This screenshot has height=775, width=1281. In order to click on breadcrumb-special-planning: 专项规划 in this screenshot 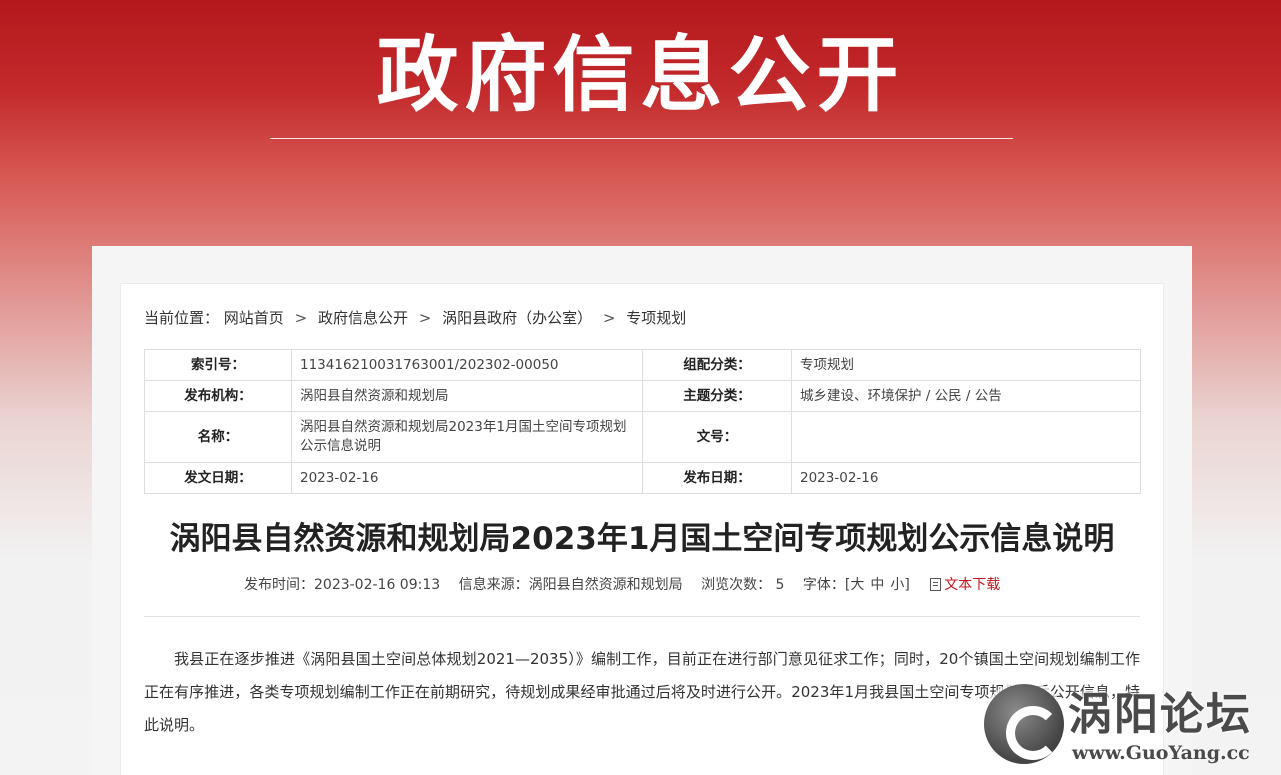, I will do `click(656, 318)`.